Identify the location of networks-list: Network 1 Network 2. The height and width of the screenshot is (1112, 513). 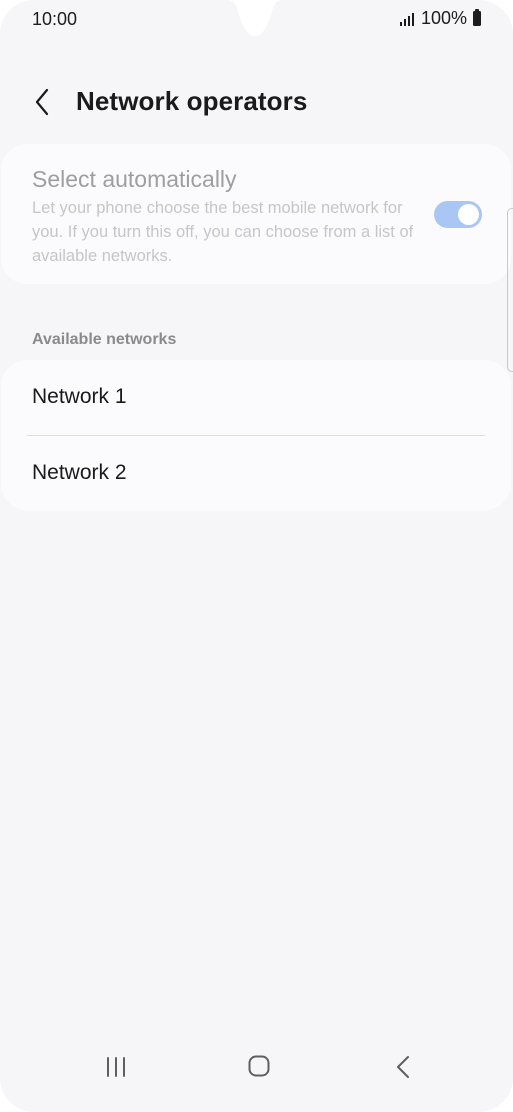
(256, 435).